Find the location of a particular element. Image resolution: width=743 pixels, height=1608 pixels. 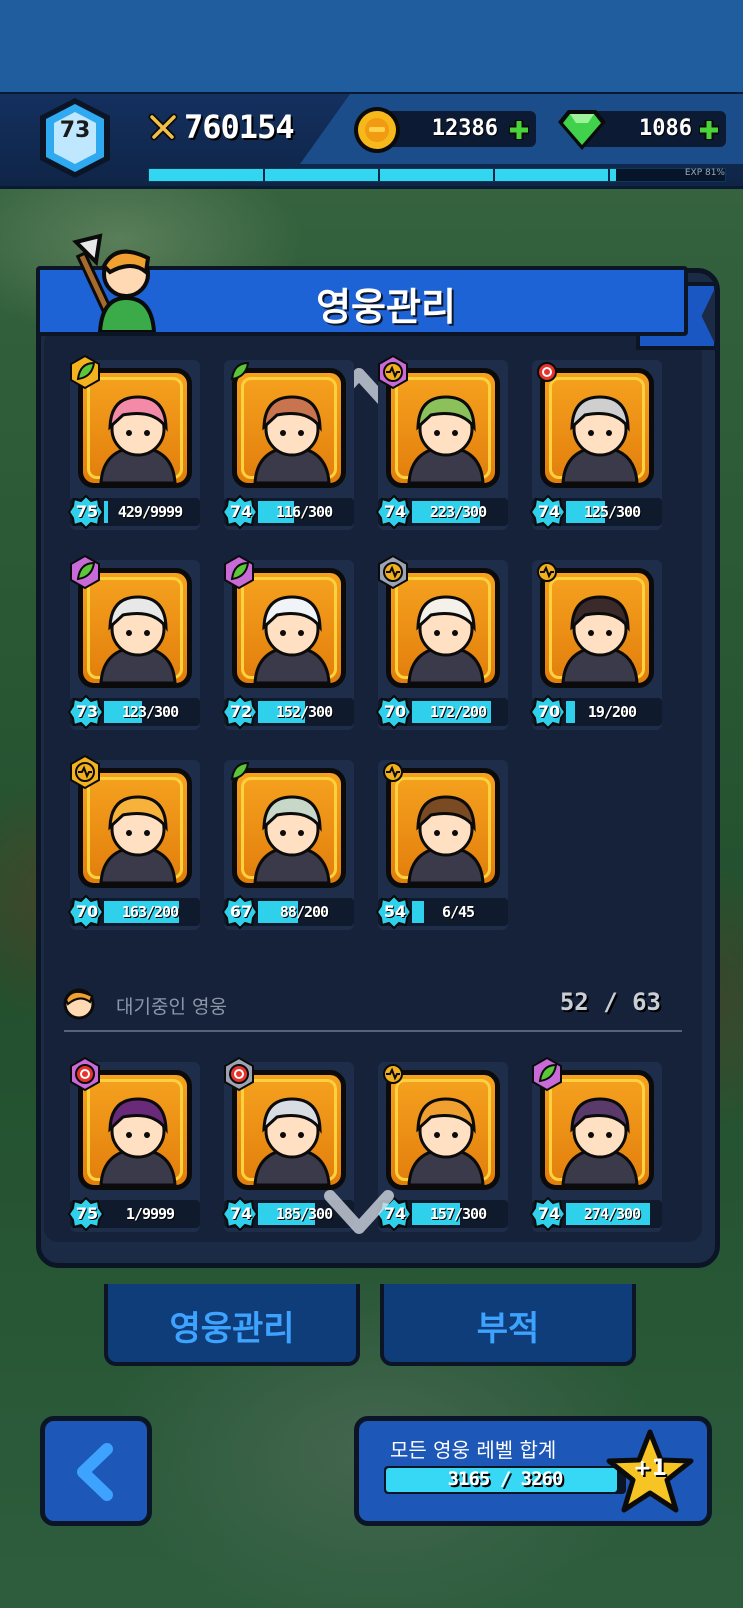

hero-count: 52 / 63 is located at coordinates (610, 1002).